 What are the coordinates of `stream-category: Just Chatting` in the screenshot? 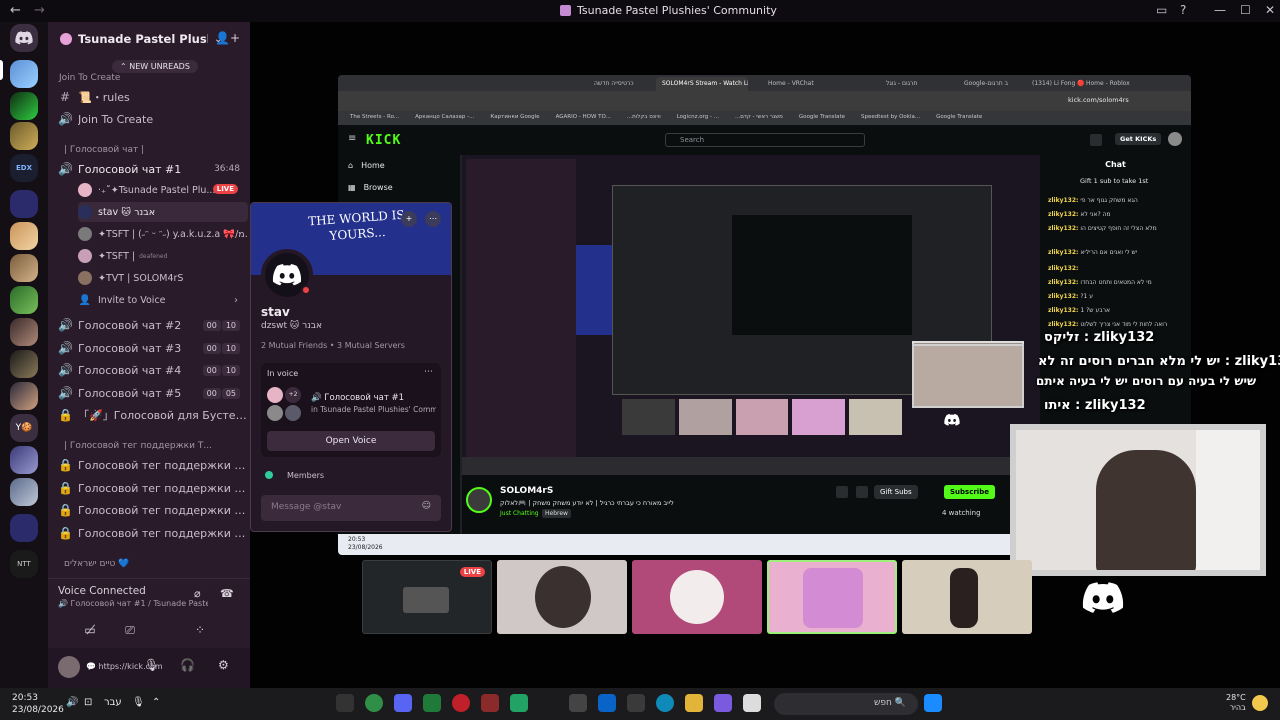 It's located at (519, 513).